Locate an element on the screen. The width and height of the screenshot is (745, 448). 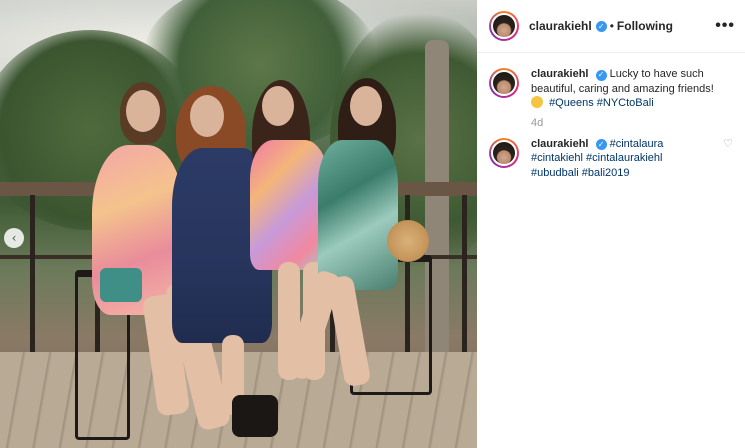
comment-username: claurakiehl is located at coordinates (559, 144).